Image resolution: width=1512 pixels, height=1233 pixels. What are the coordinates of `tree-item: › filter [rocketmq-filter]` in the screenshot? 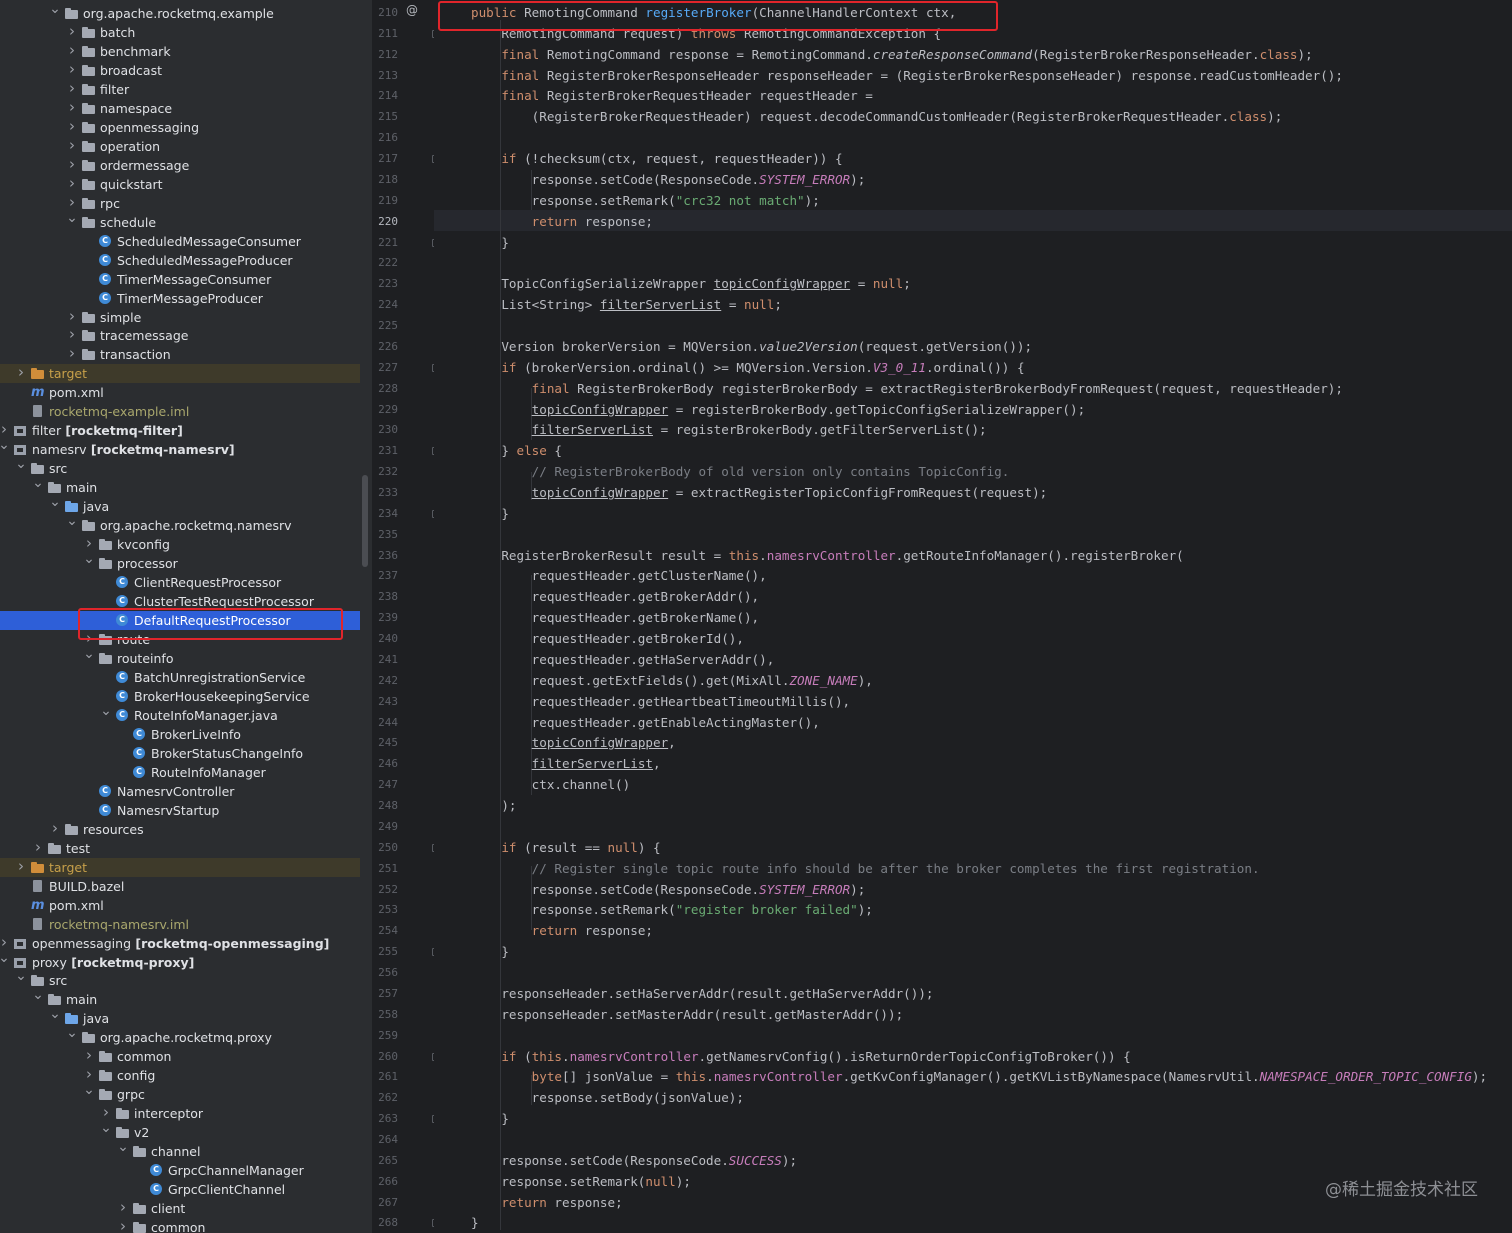 It's located at (180, 430).